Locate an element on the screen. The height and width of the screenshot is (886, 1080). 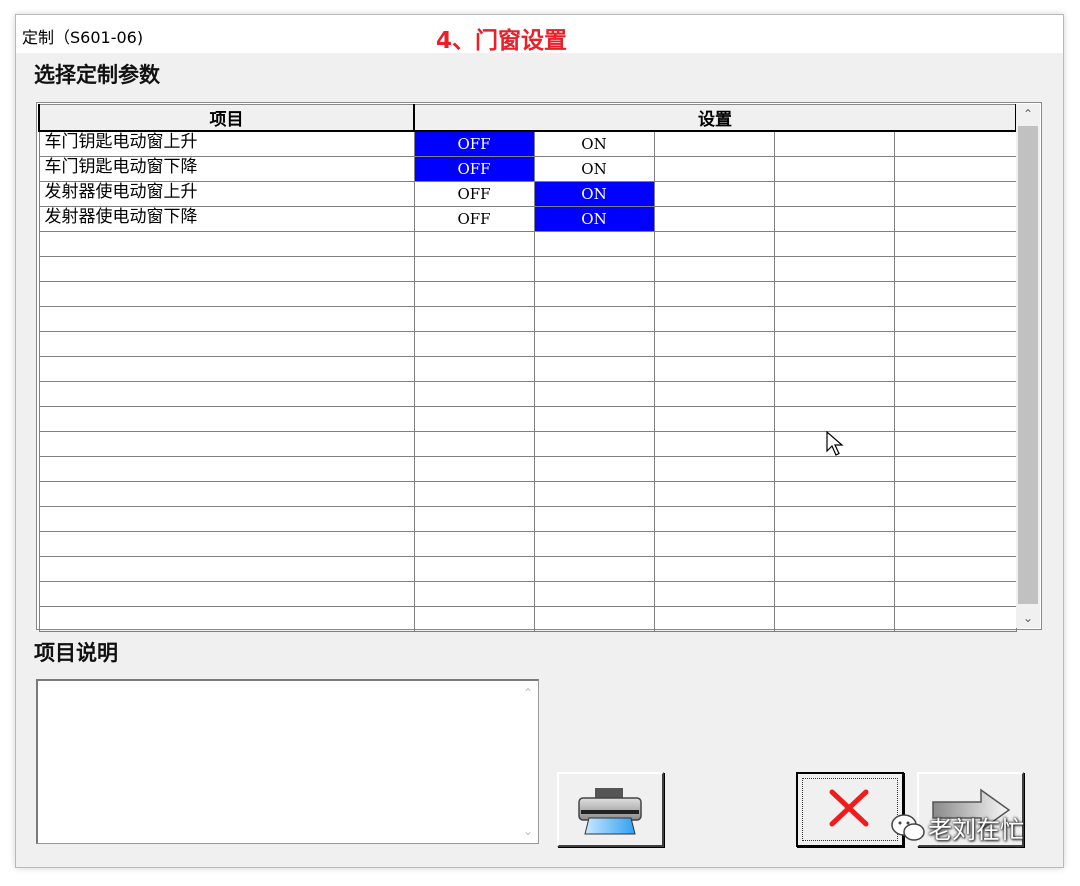
cancel-button is located at coordinates (850, 809).